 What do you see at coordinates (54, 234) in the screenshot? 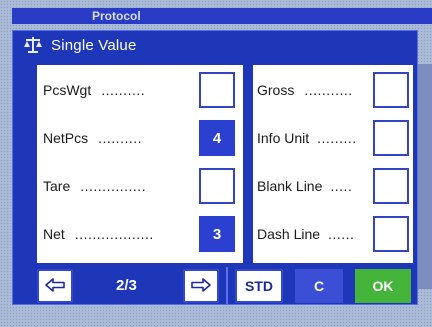
I see `row-label: Net` at bounding box center [54, 234].